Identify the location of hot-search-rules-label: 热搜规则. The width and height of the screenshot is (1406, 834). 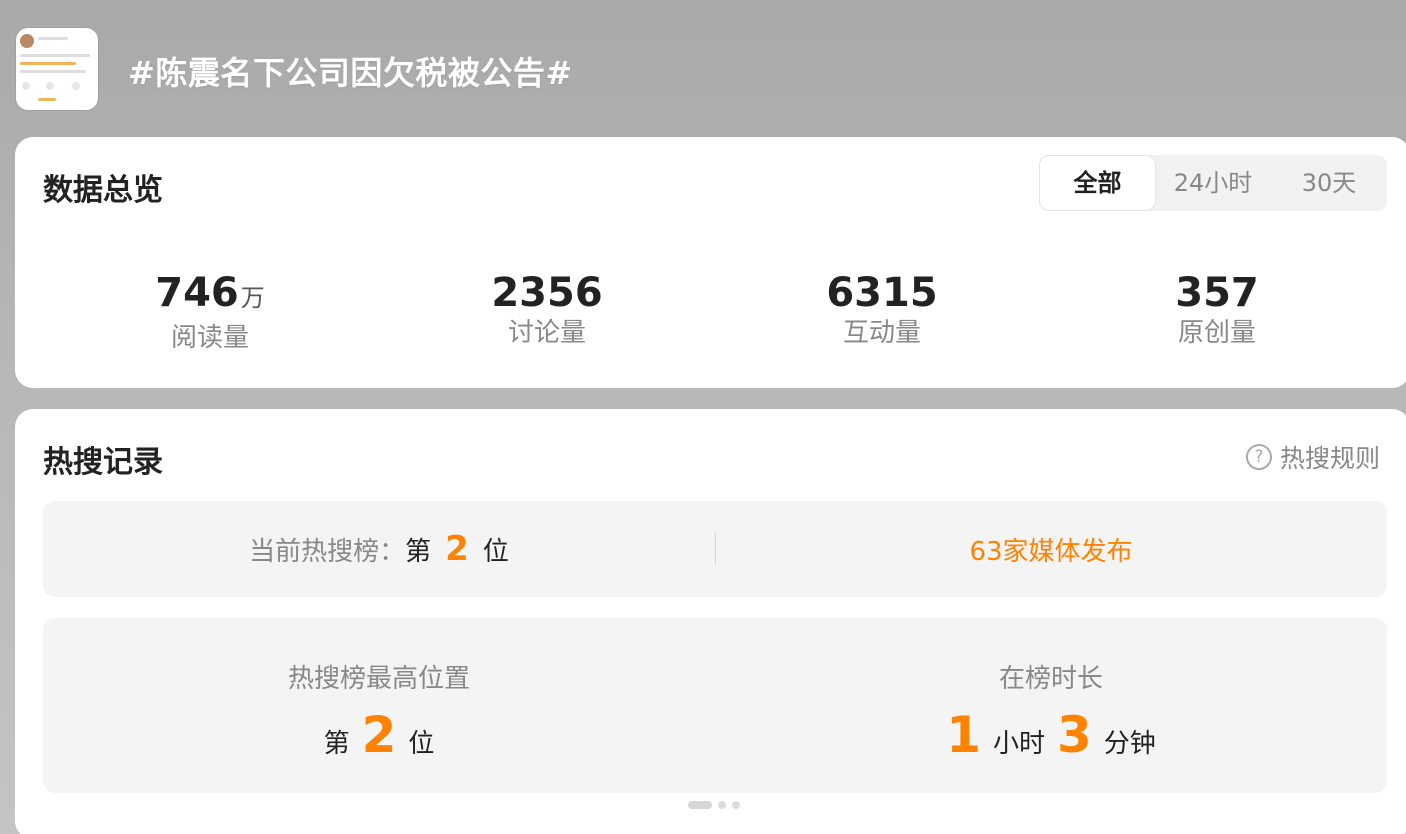
(1329, 458).